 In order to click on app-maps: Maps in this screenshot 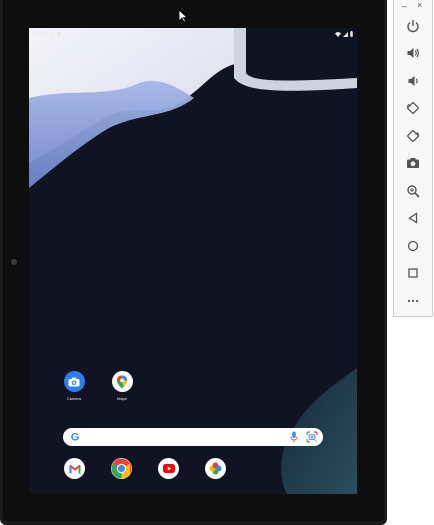, I will do `click(122, 386)`.